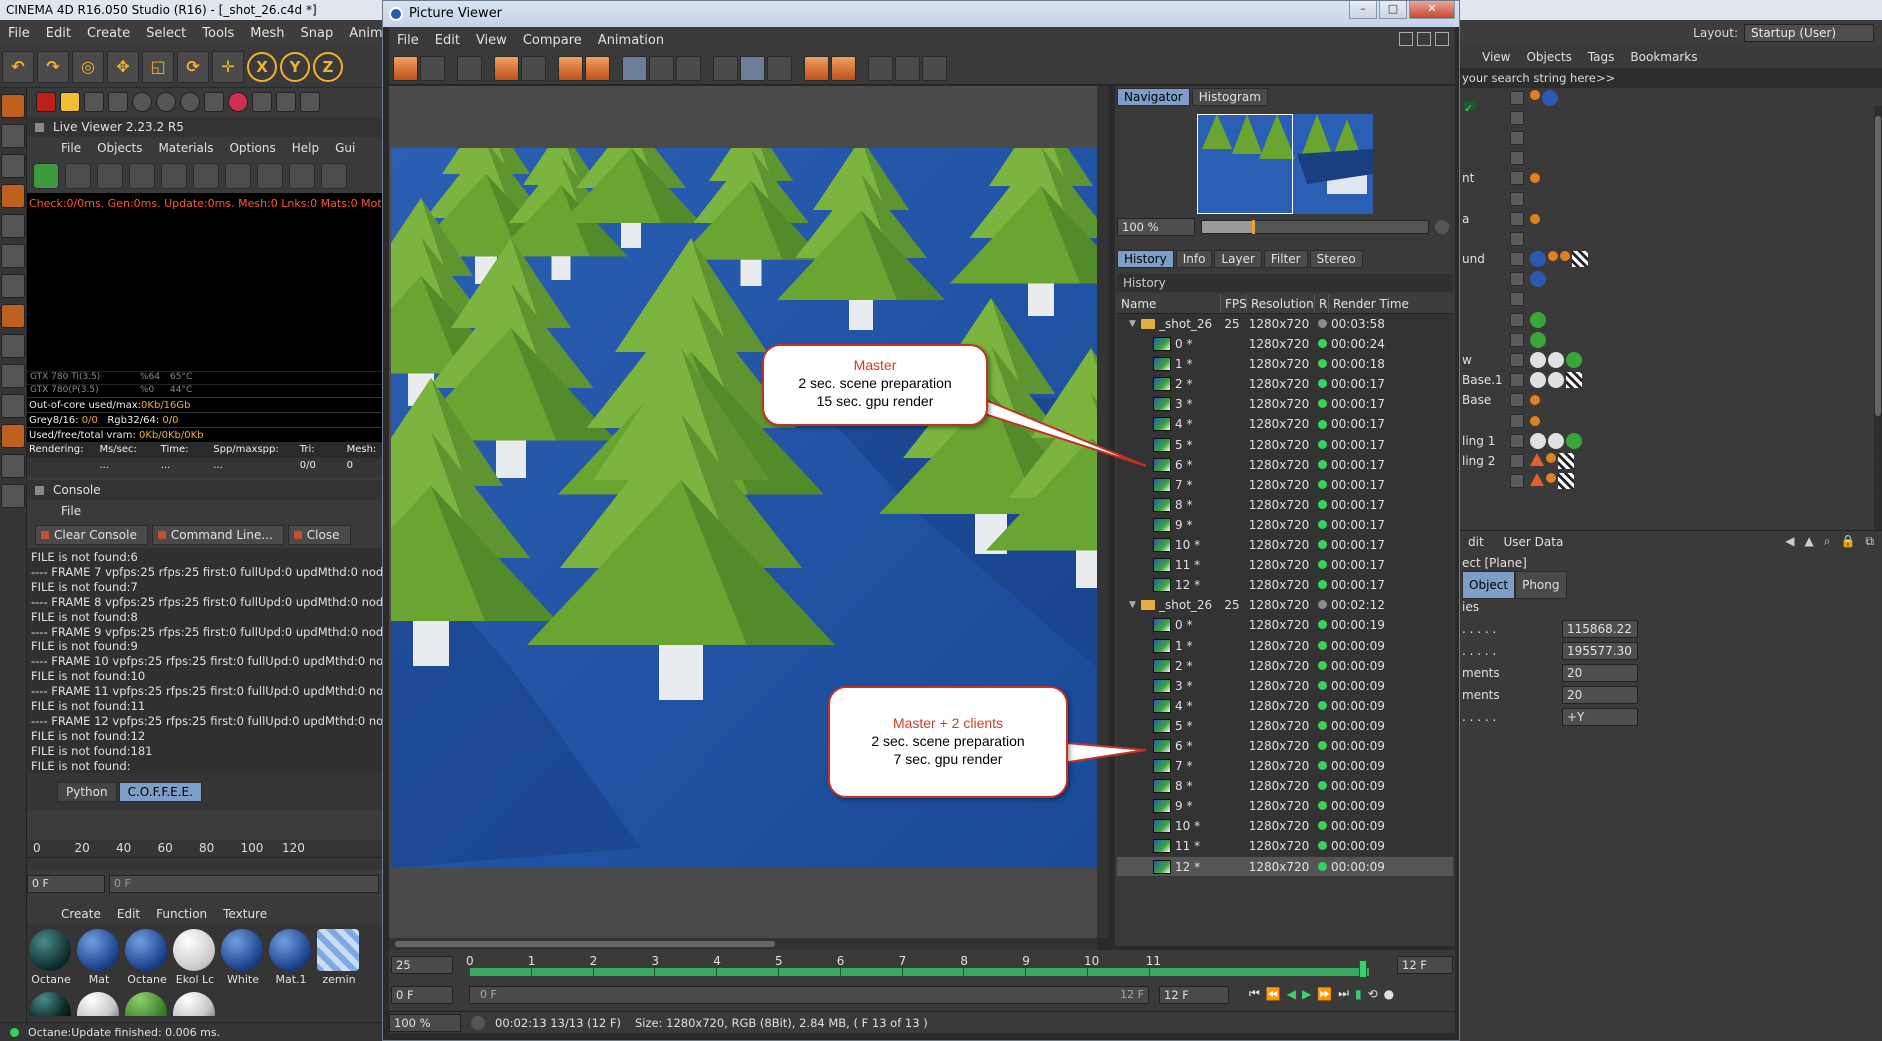 The image size is (1882, 1041). What do you see at coordinates (243, 957) in the screenshot?
I see `material-thumb: White` at bounding box center [243, 957].